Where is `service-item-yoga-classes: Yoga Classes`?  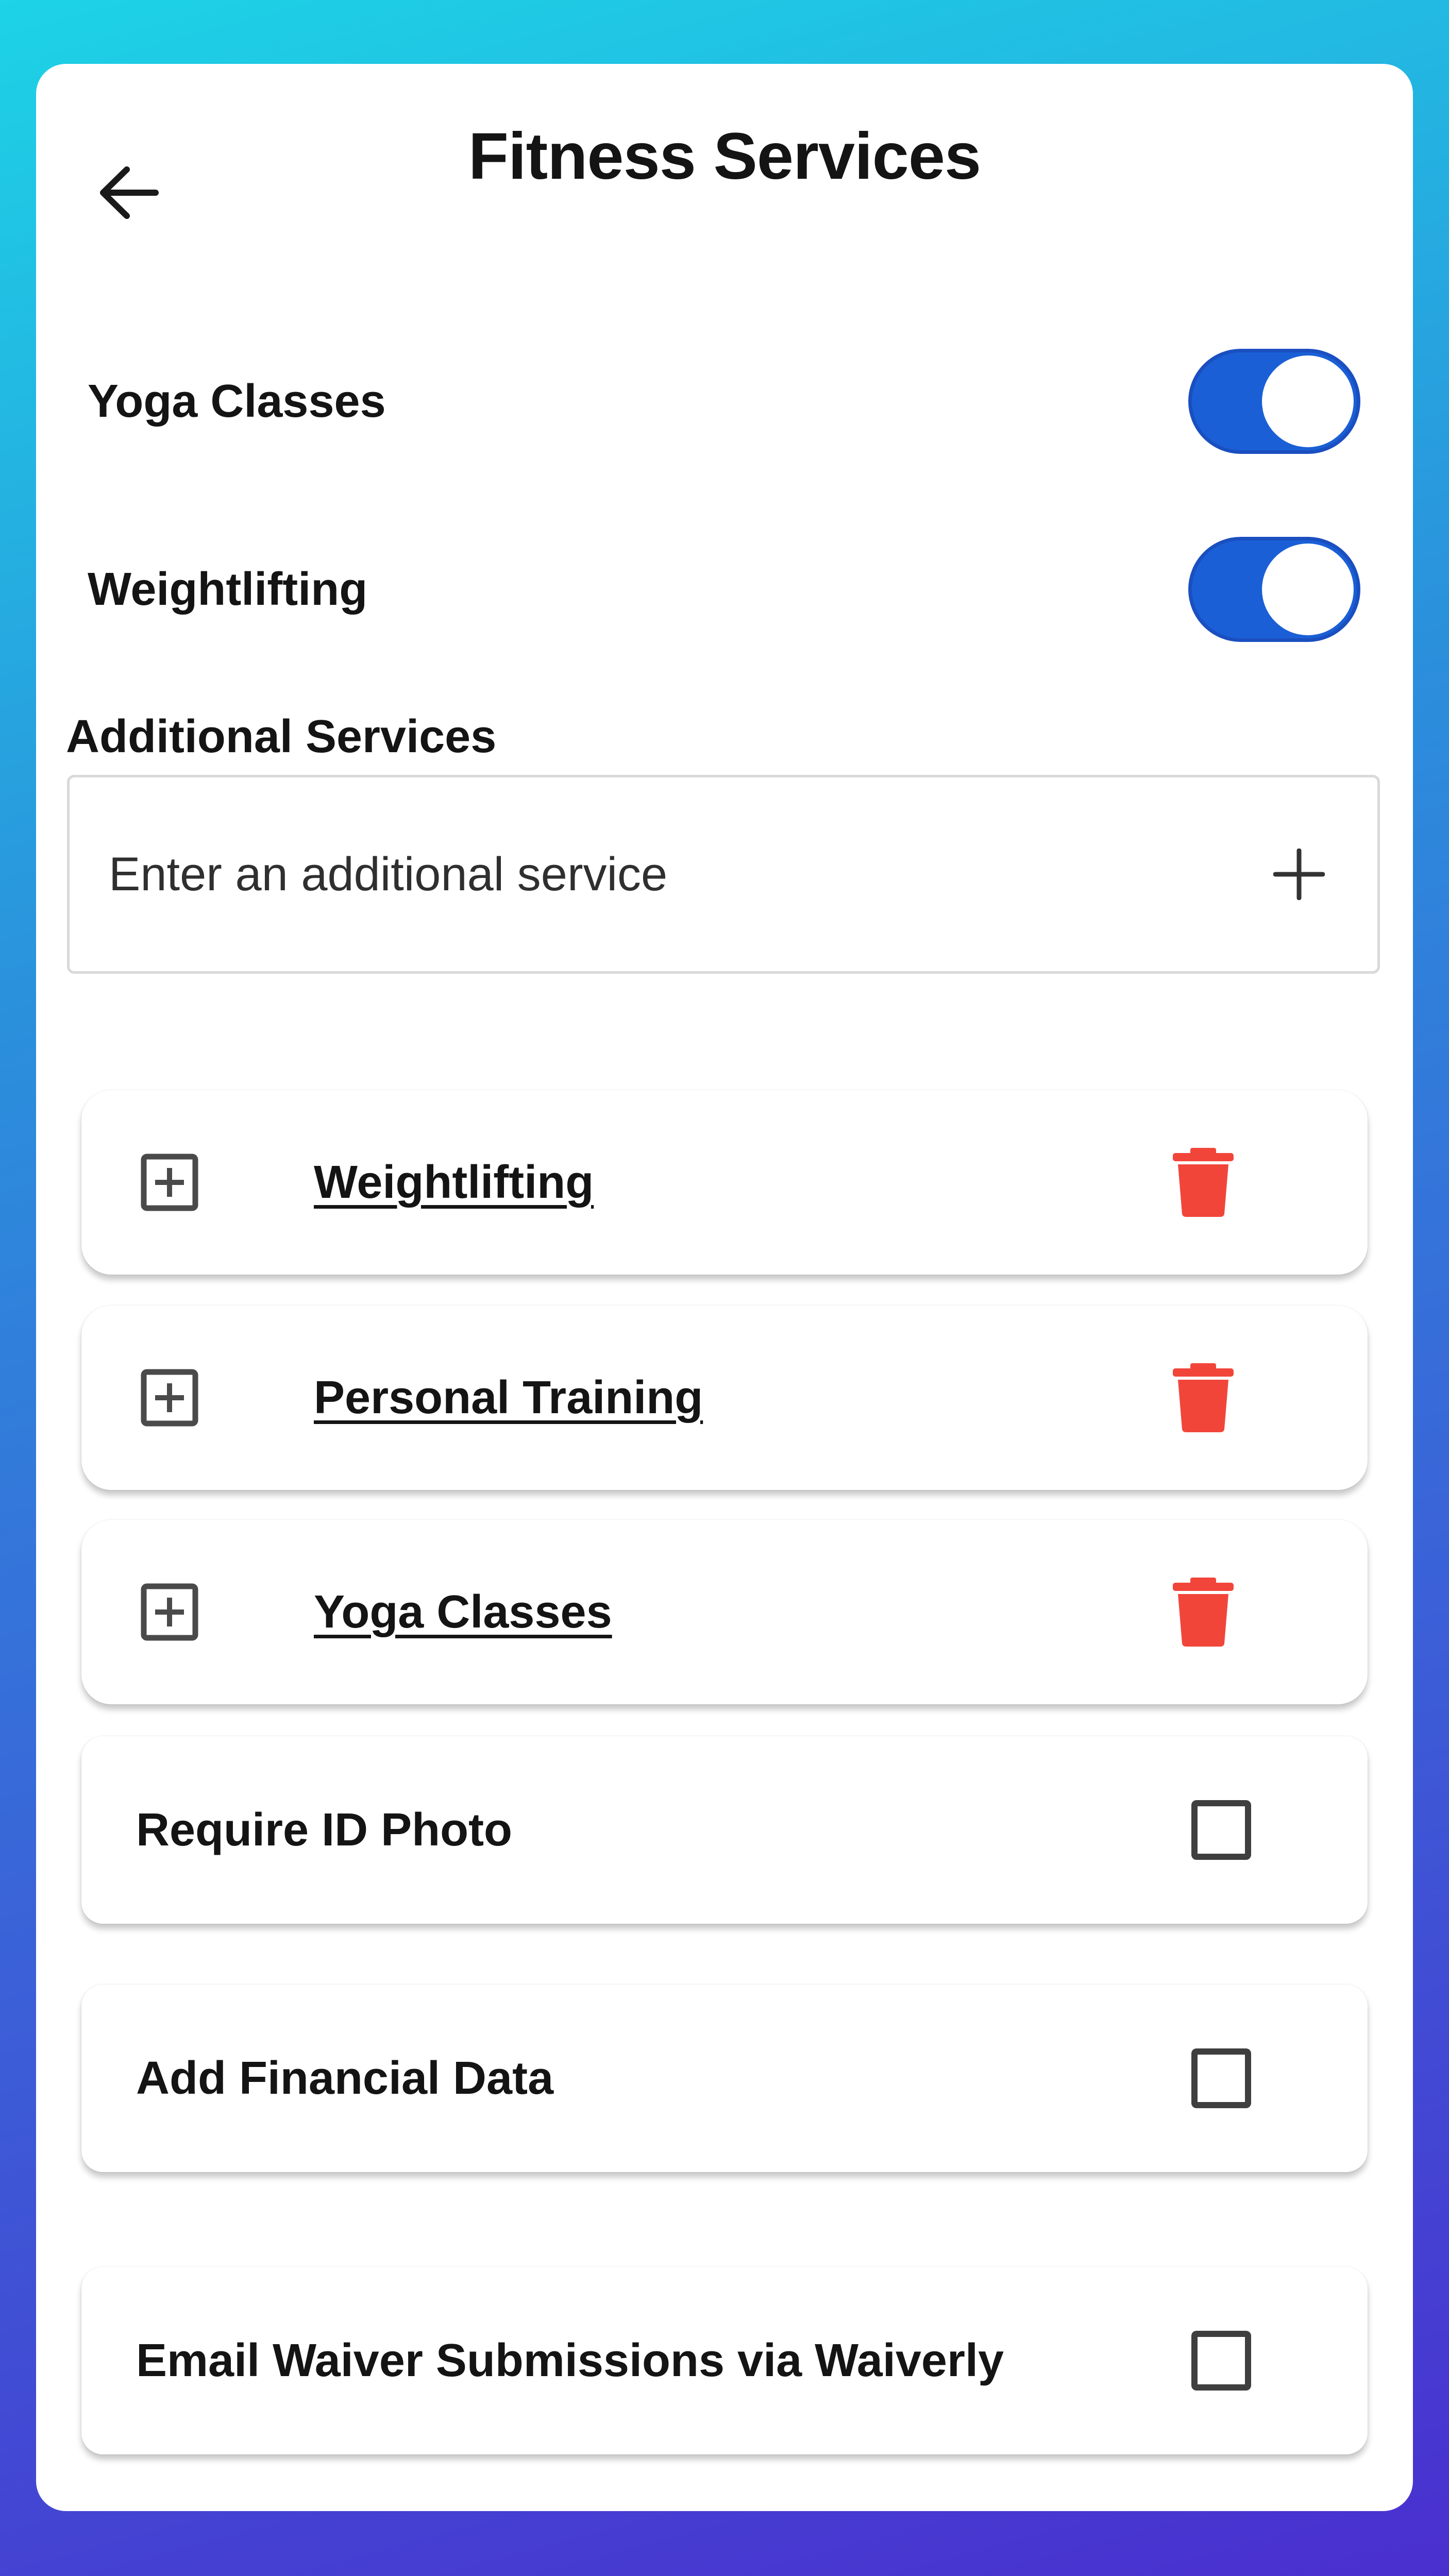 service-item-yoga-classes: Yoga Classes is located at coordinates (724, 1612).